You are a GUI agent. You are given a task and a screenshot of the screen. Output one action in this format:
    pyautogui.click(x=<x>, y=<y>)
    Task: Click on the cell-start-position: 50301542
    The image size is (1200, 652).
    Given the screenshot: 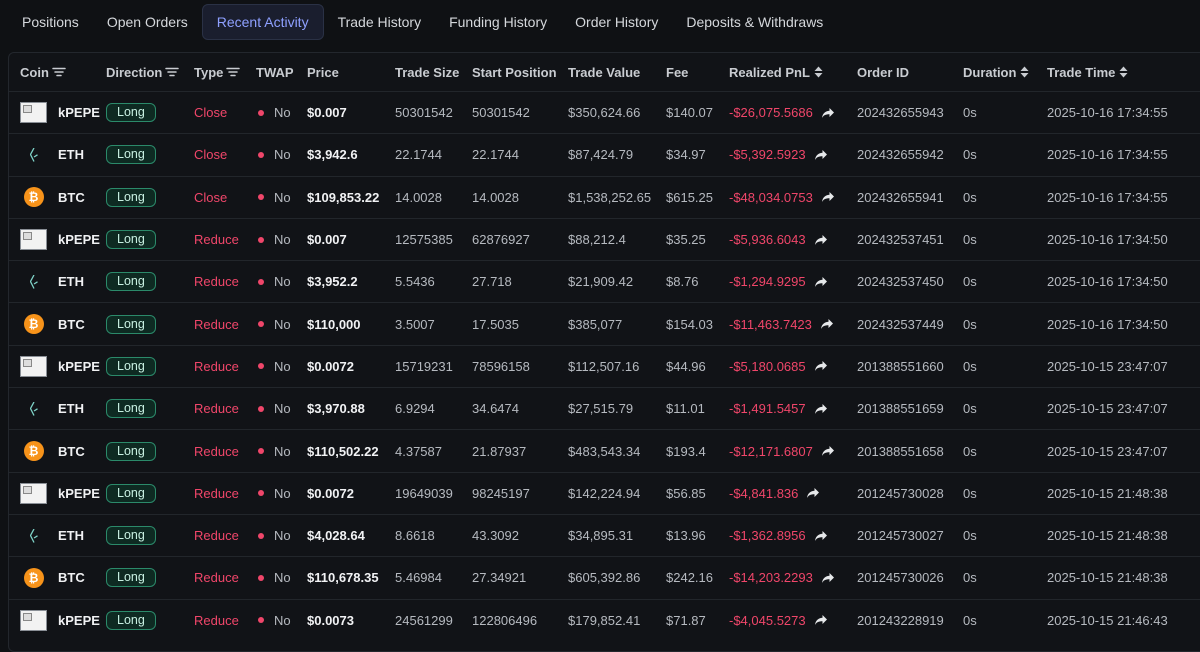 What is the action you would take?
    pyautogui.click(x=501, y=113)
    